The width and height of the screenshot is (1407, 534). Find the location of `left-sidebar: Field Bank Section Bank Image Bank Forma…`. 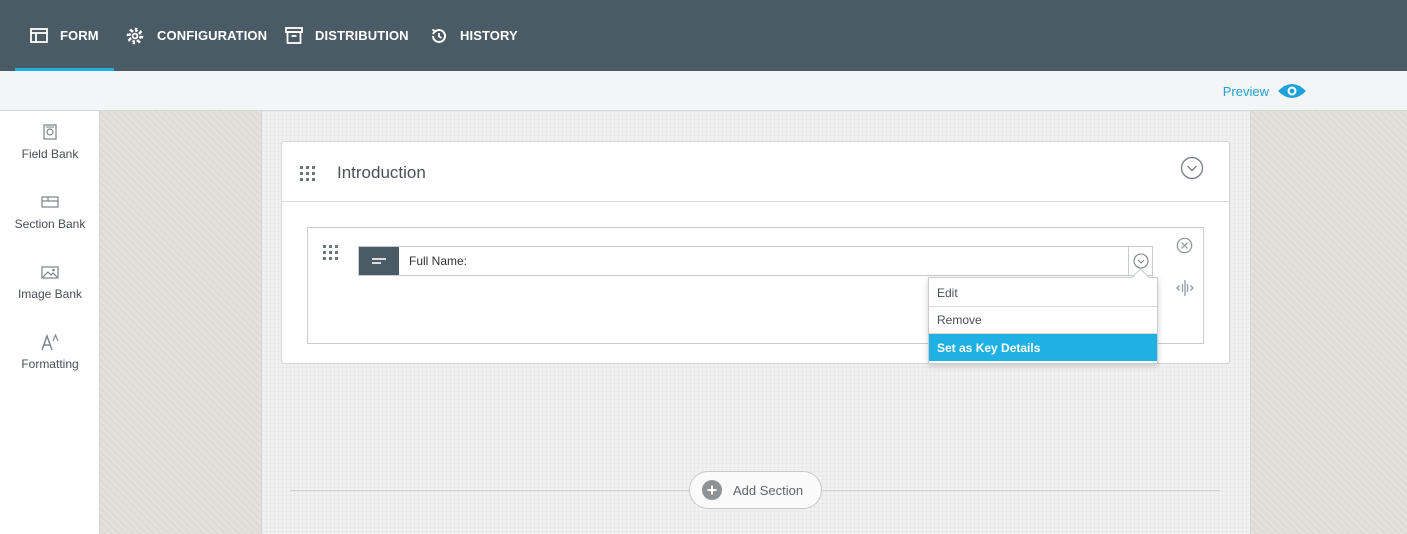

left-sidebar: Field Bank Section Bank Image Bank Forma… is located at coordinates (50, 322).